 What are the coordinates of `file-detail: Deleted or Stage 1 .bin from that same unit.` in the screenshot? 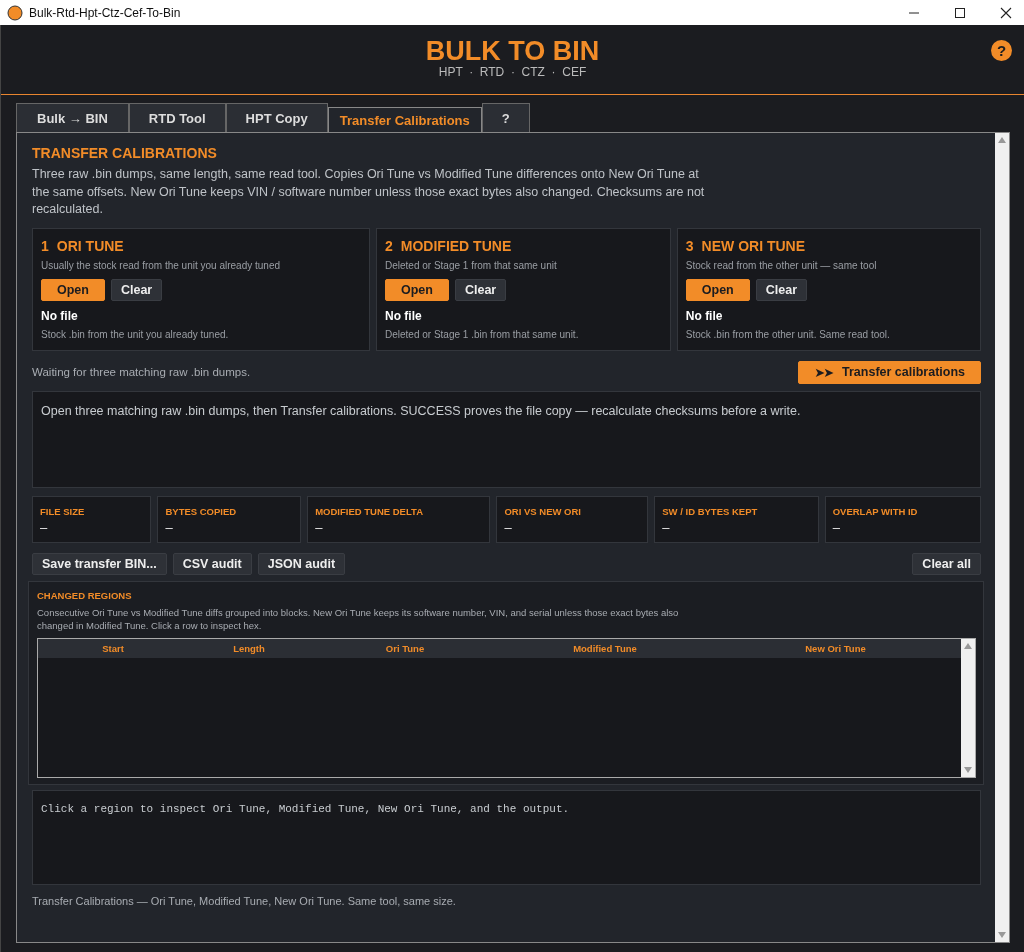 It's located at (482, 334).